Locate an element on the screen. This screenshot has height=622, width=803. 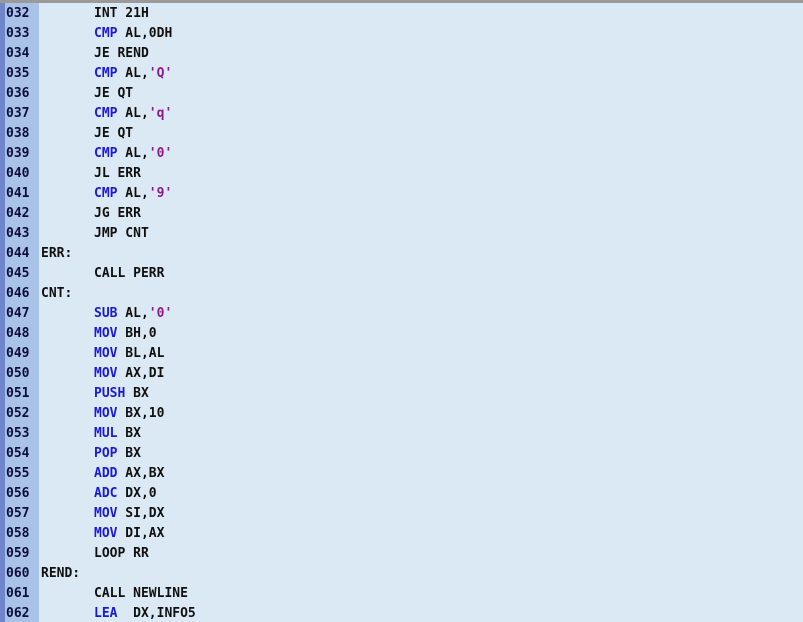
code-token: LOOP RR is located at coordinates (121, 553).